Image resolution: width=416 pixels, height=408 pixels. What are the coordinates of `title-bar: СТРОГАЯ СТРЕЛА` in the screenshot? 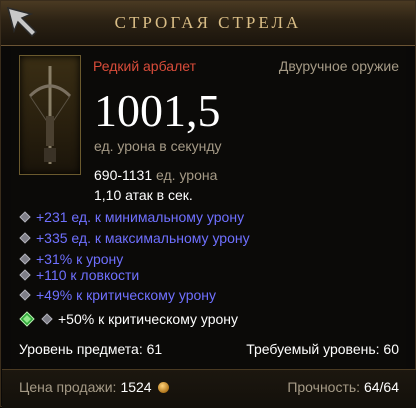 It's located at (208, 23).